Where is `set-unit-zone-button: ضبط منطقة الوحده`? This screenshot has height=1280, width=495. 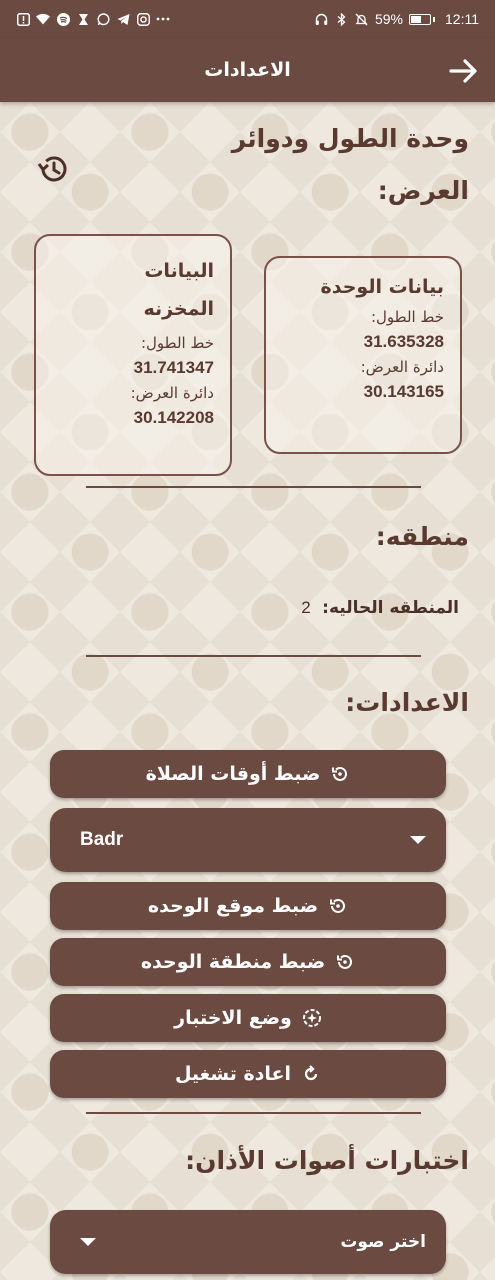
set-unit-zone-button: ضبط منطقة الوحده is located at coordinates (248, 962).